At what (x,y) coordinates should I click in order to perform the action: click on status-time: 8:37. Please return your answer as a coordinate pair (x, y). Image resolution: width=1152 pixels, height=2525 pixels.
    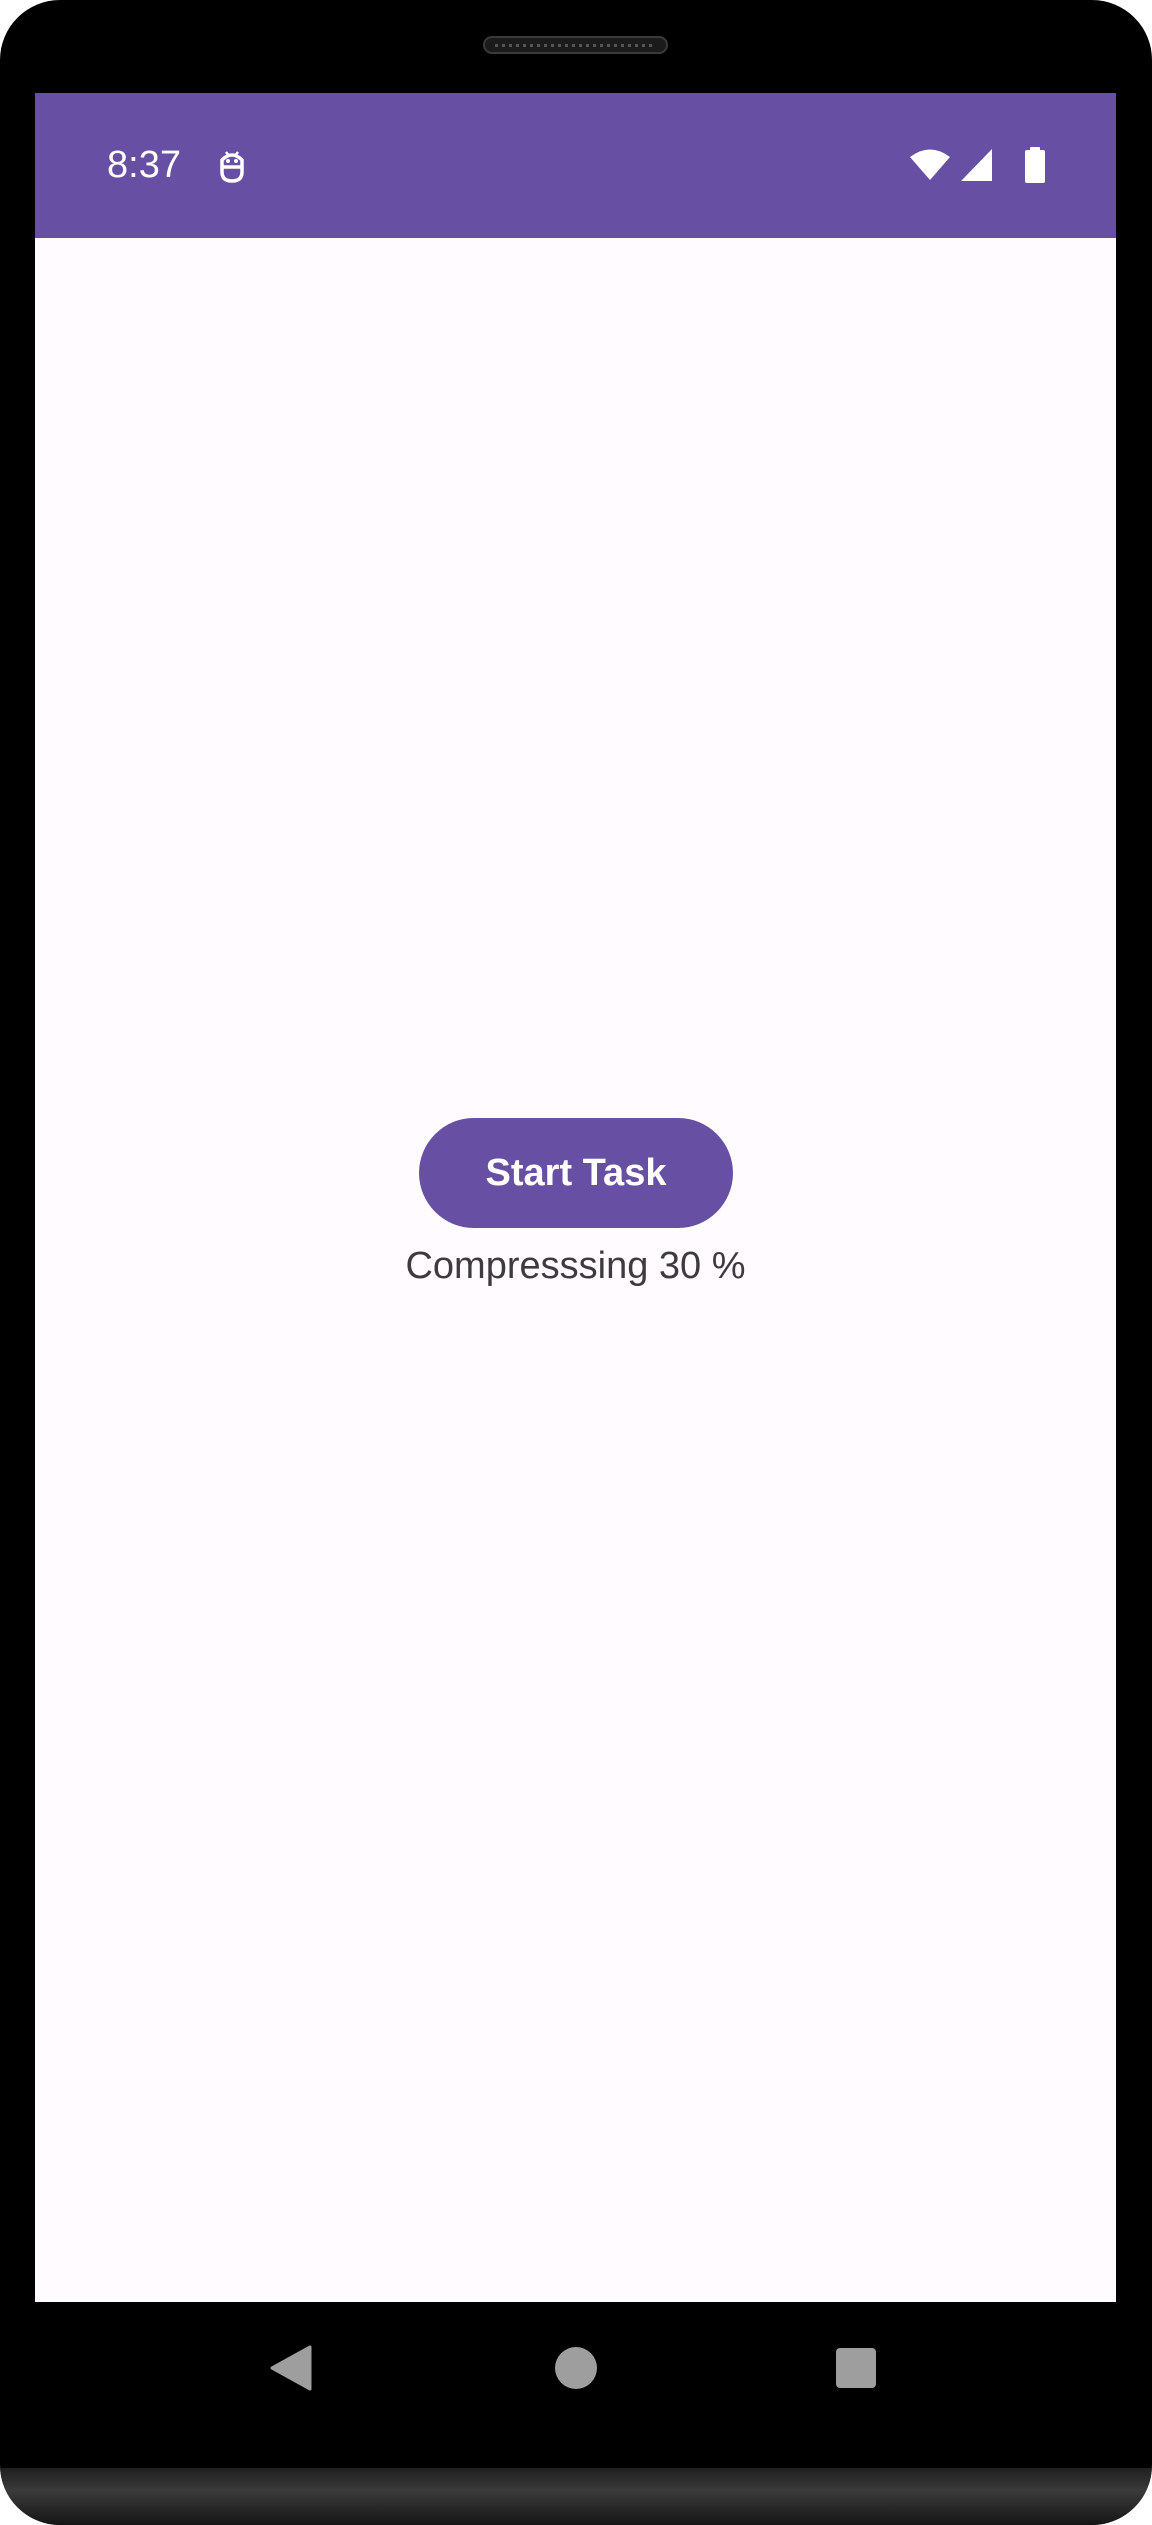
    Looking at the image, I should click on (144, 165).